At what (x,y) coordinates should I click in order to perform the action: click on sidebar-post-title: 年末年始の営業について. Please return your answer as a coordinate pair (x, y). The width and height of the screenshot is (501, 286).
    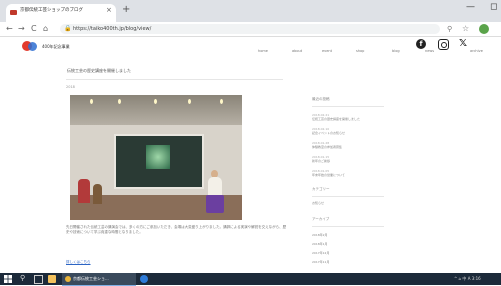
    Looking at the image, I should click on (348, 175).